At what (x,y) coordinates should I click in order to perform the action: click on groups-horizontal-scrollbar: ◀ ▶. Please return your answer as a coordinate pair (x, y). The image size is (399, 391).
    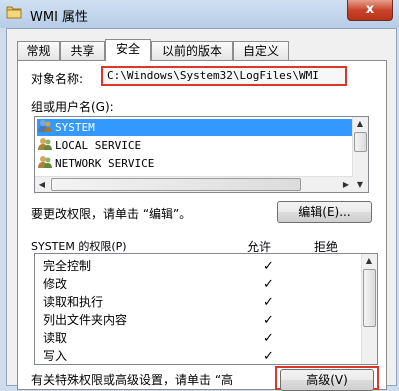
    Looking at the image, I should click on (194, 184).